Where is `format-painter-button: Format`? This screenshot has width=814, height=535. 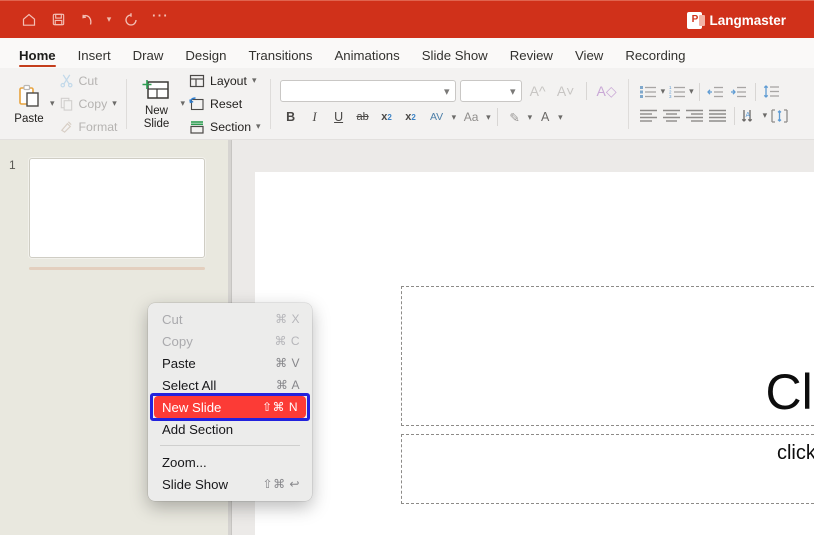 format-painter-button: Format is located at coordinates (88, 127).